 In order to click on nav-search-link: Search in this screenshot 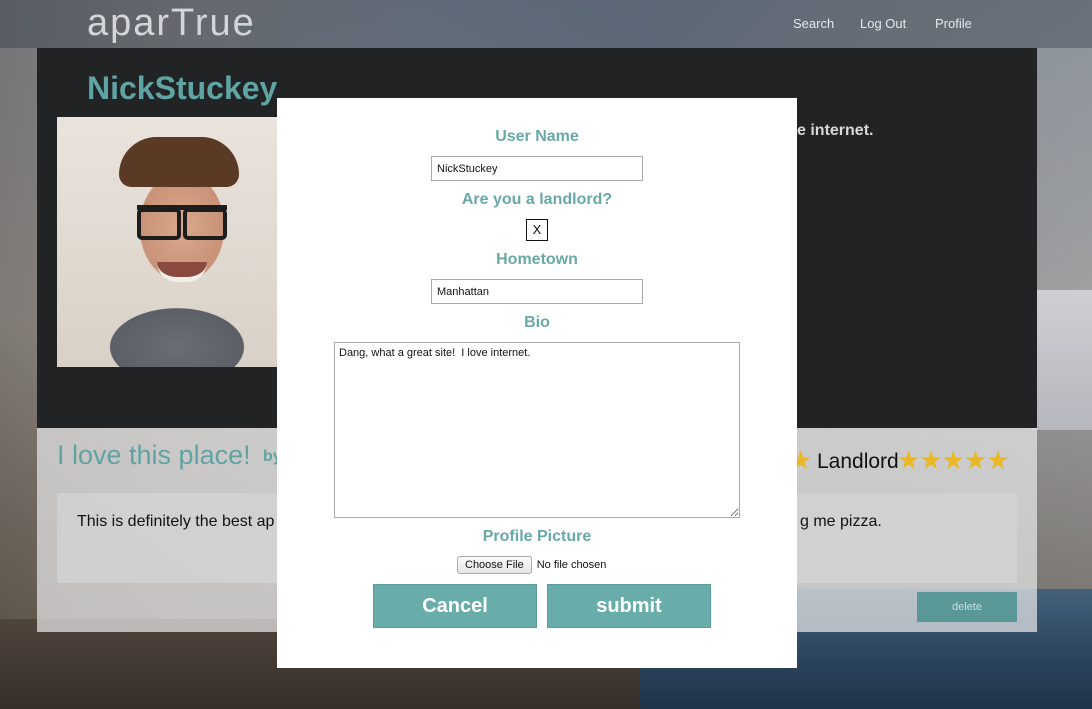, I will do `click(813, 23)`.